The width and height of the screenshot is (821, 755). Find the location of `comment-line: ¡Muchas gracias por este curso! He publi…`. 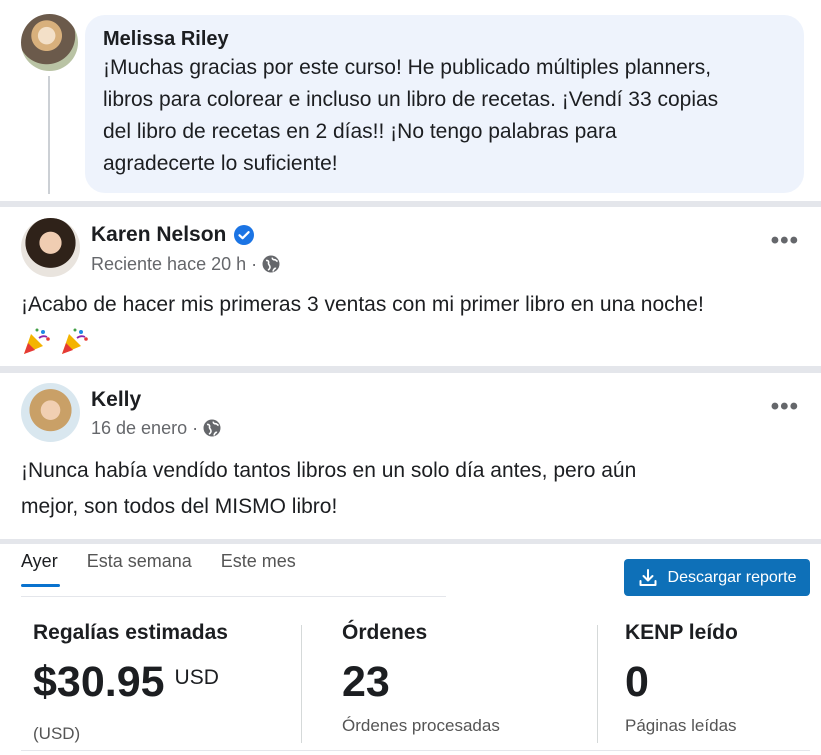

comment-line: ¡Muchas gracias por este curso! He publi… is located at coordinates (407, 67).